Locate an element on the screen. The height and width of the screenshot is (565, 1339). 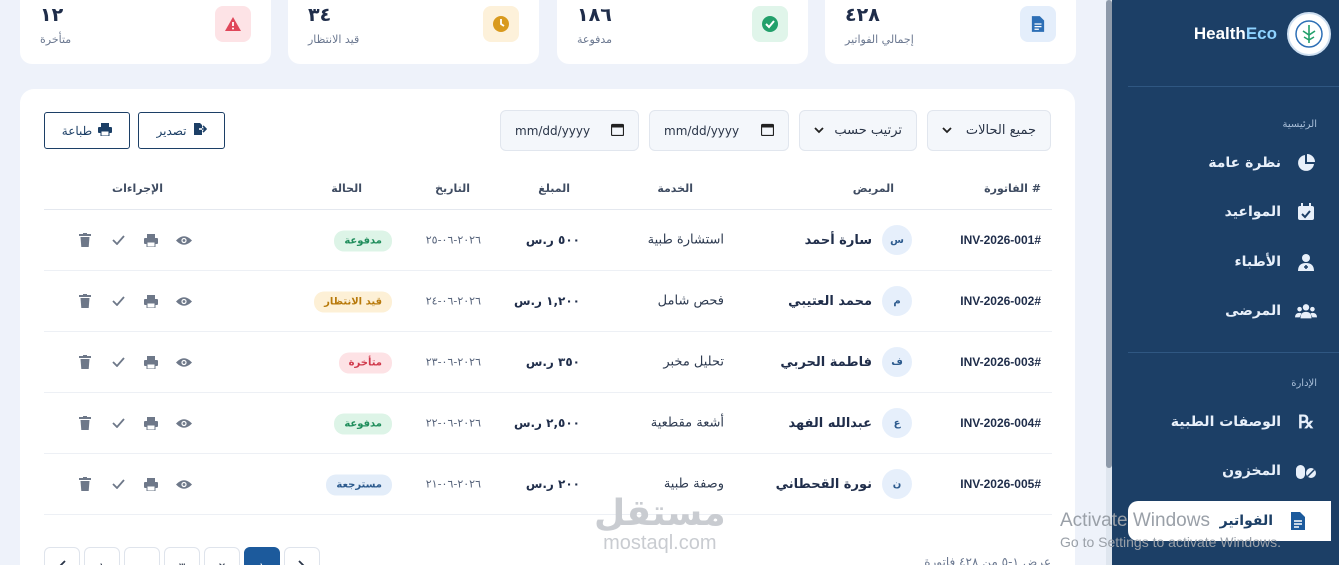
stat-label: متأخرة is located at coordinates (56, 39).